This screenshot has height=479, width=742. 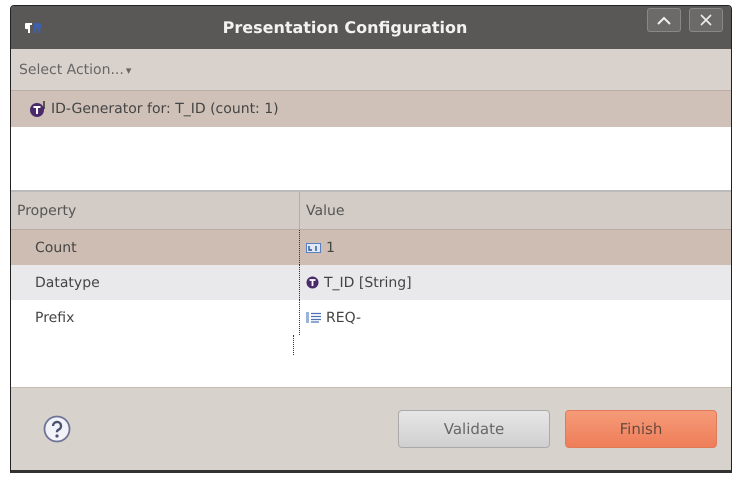 I want to click on table-row: Prefix REQ-, so click(x=371, y=317).